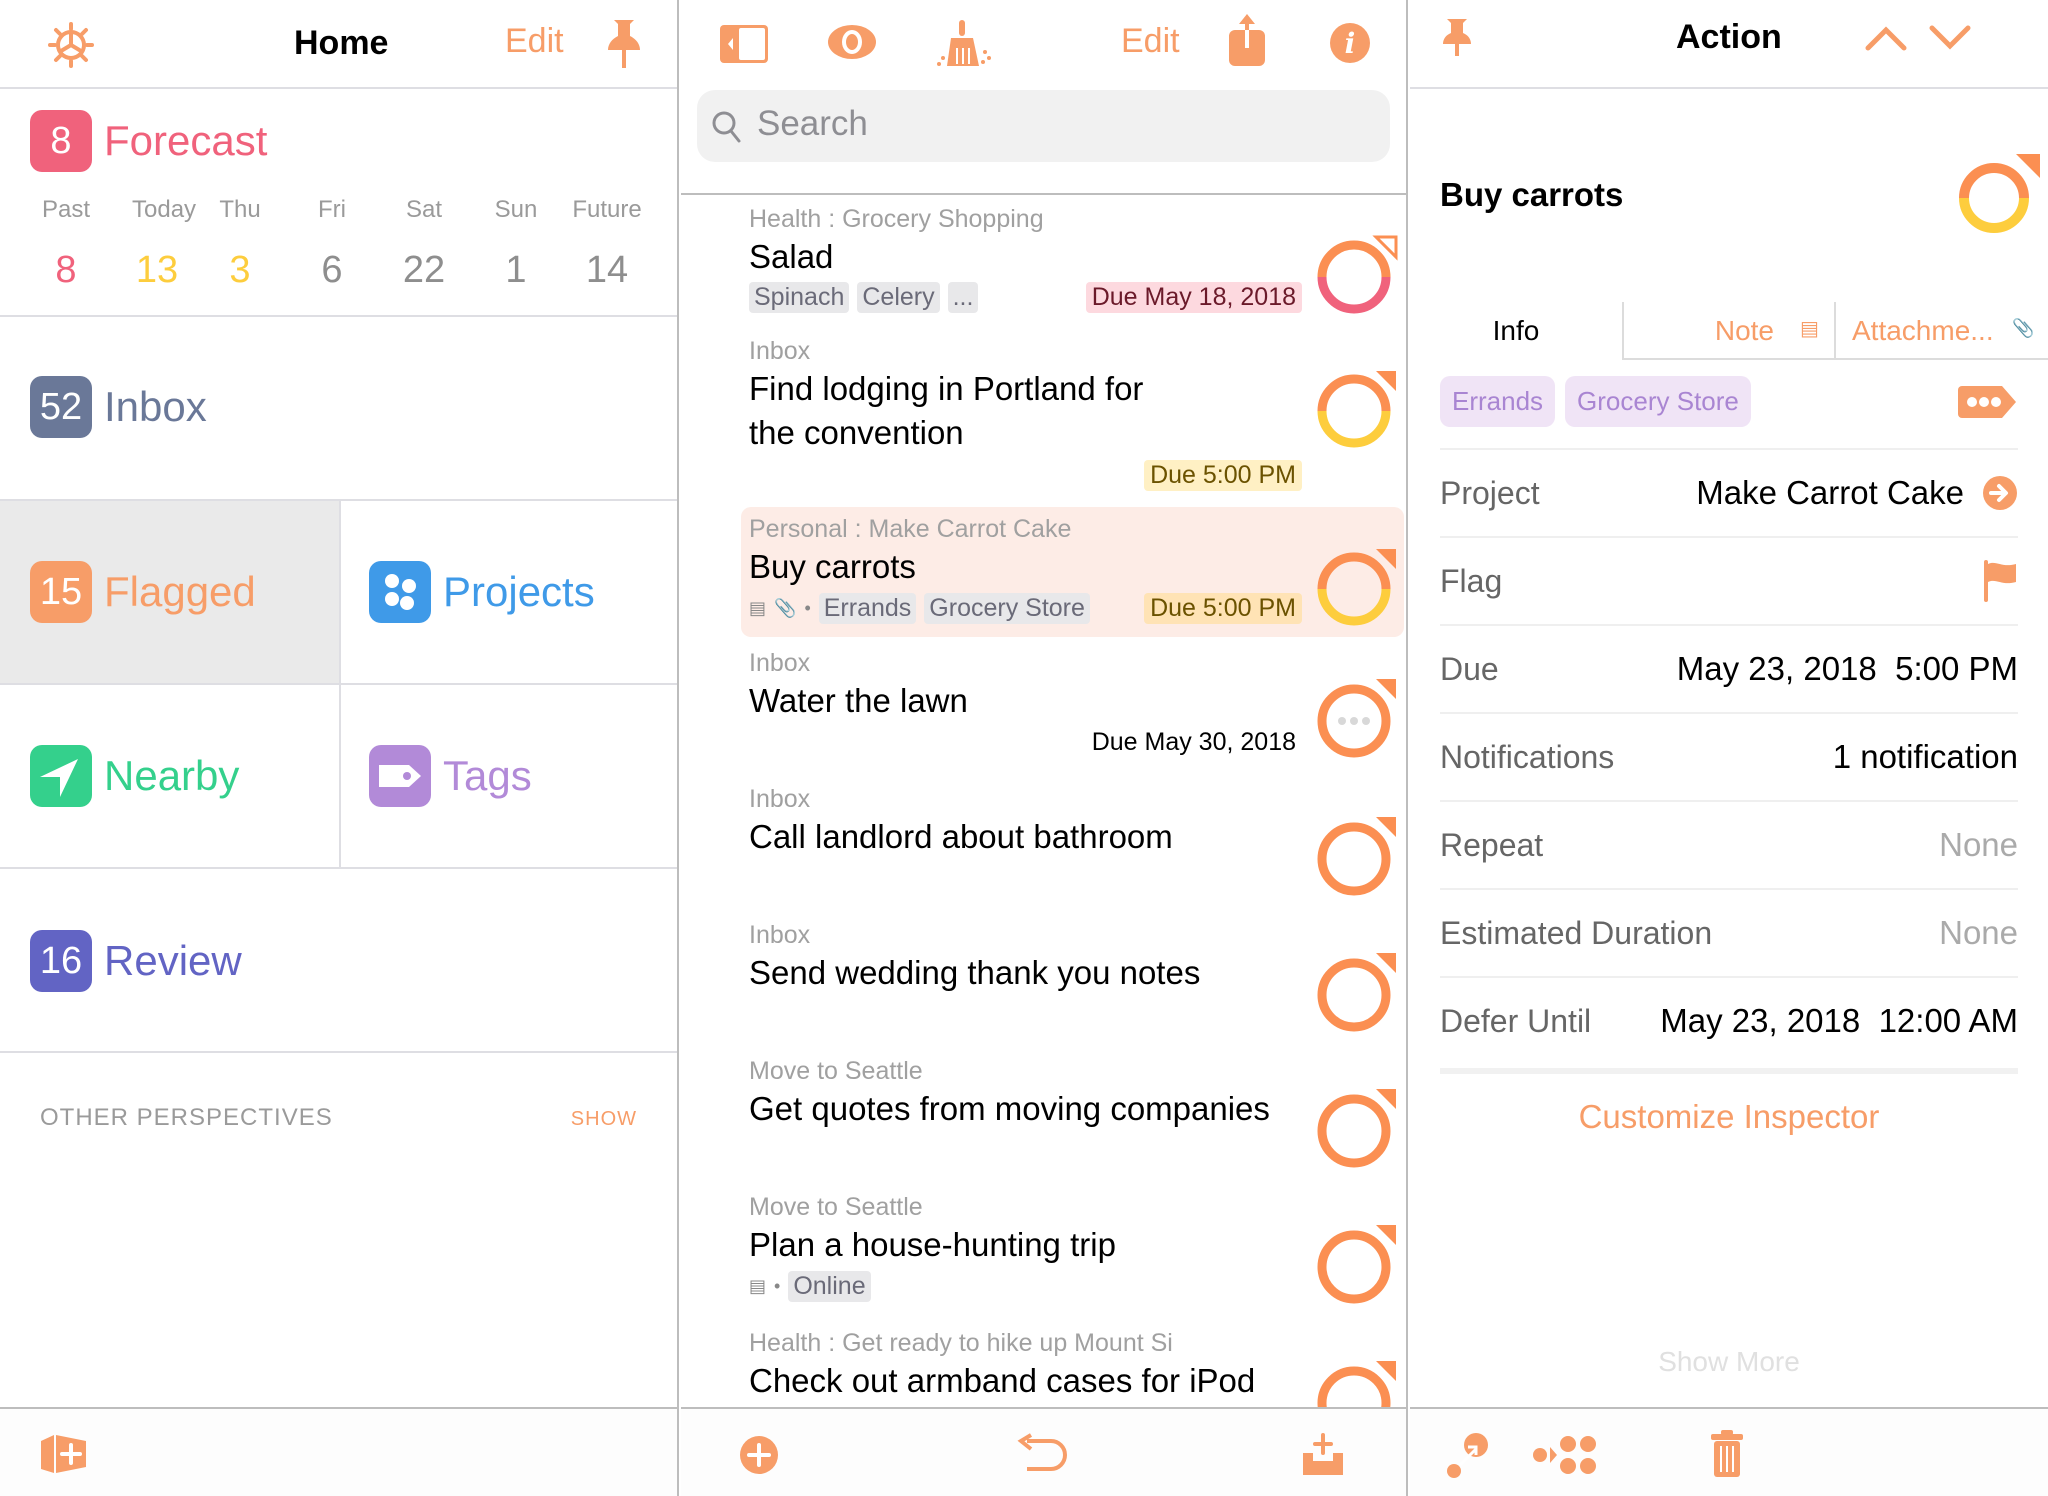 The image size is (2048, 1496). What do you see at coordinates (61, 776) in the screenshot?
I see `location-arrow-icon` at bounding box center [61, 776].